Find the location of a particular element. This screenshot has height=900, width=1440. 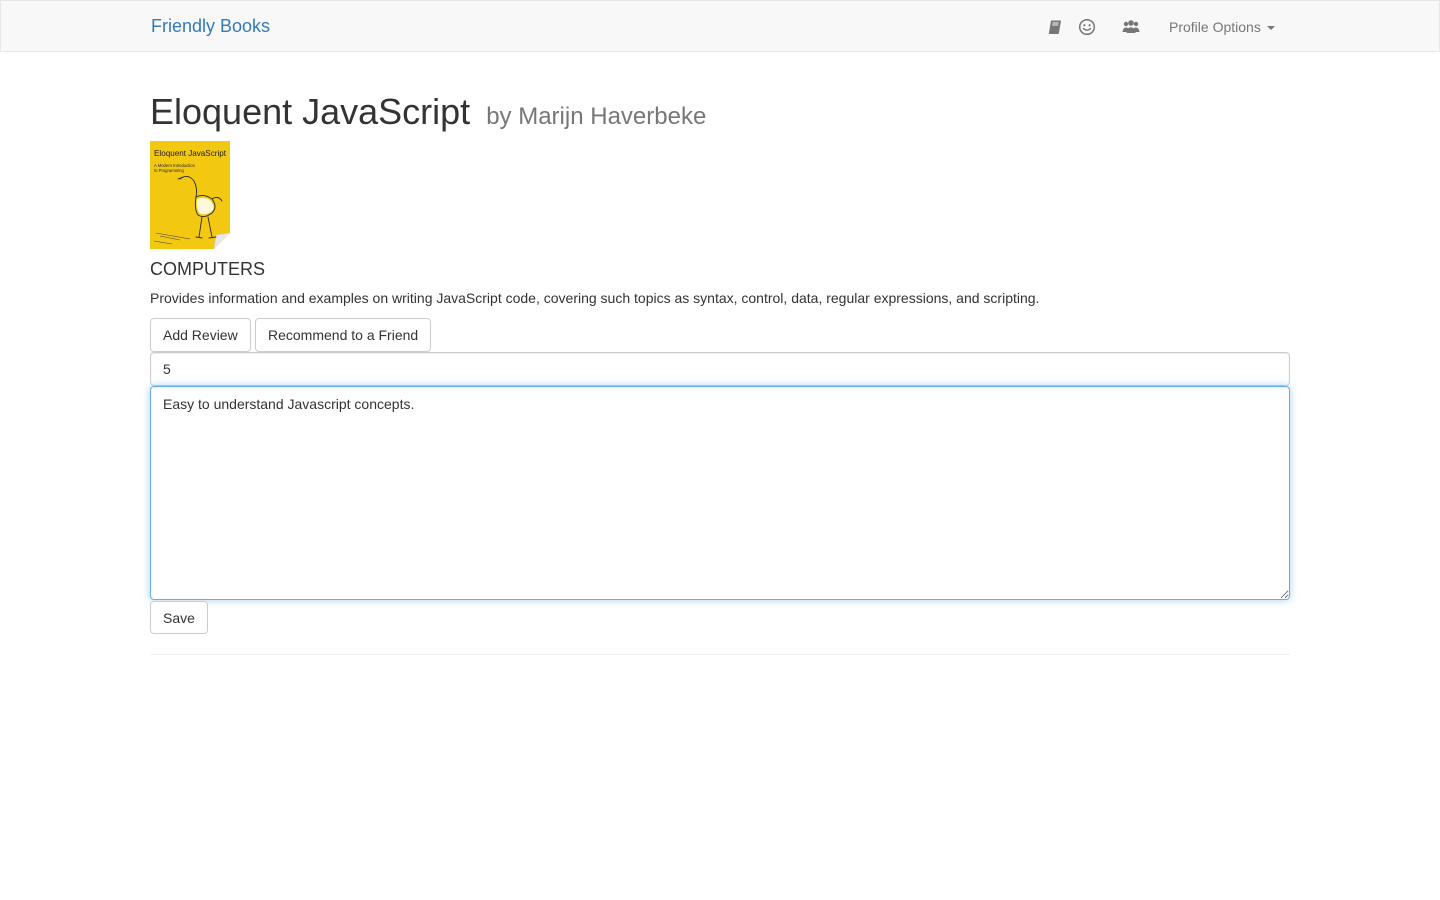

profile-options-label: Profile Options is located at coordinates (1215, 27).